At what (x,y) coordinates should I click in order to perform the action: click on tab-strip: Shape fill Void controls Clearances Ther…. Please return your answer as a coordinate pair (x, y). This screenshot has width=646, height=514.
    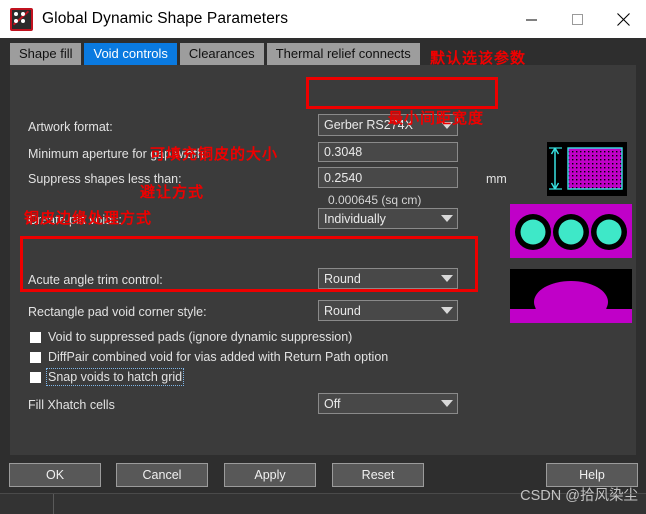
    Looking at the image, I should click on (323, 54).